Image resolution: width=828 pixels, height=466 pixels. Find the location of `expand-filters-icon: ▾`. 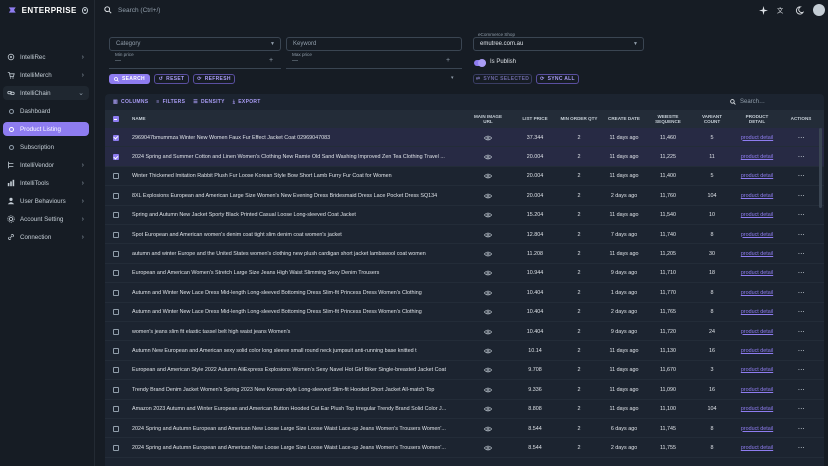

expand-filters-icon: ▾ is located at coordinates (452, 78).